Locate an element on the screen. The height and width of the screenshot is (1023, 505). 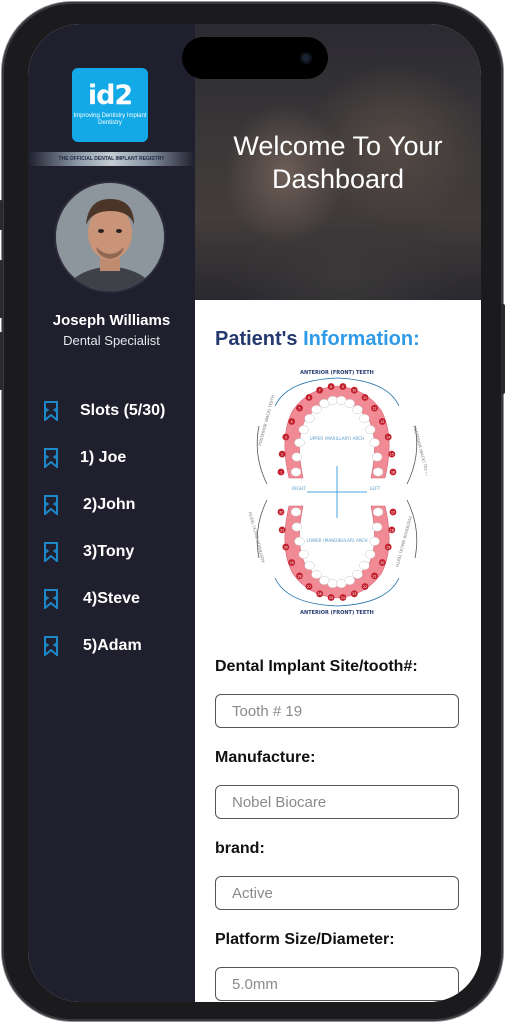
tooth-number: 14 is located at coordinates (388, 437).